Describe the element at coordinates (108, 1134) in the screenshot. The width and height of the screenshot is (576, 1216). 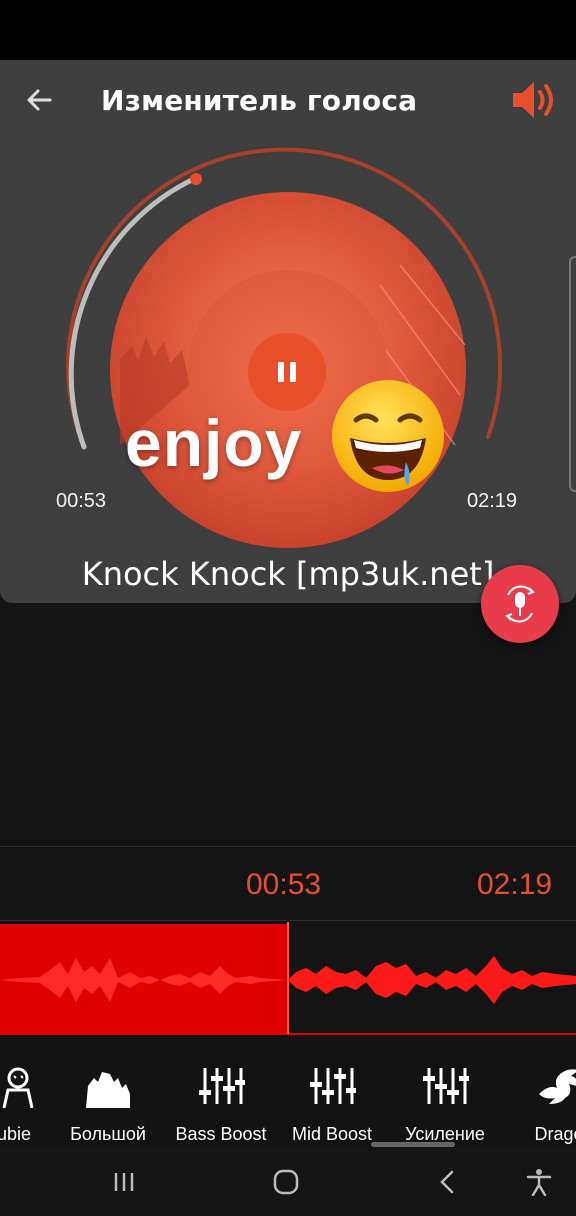
I see `effect-label: Большой` at that location.